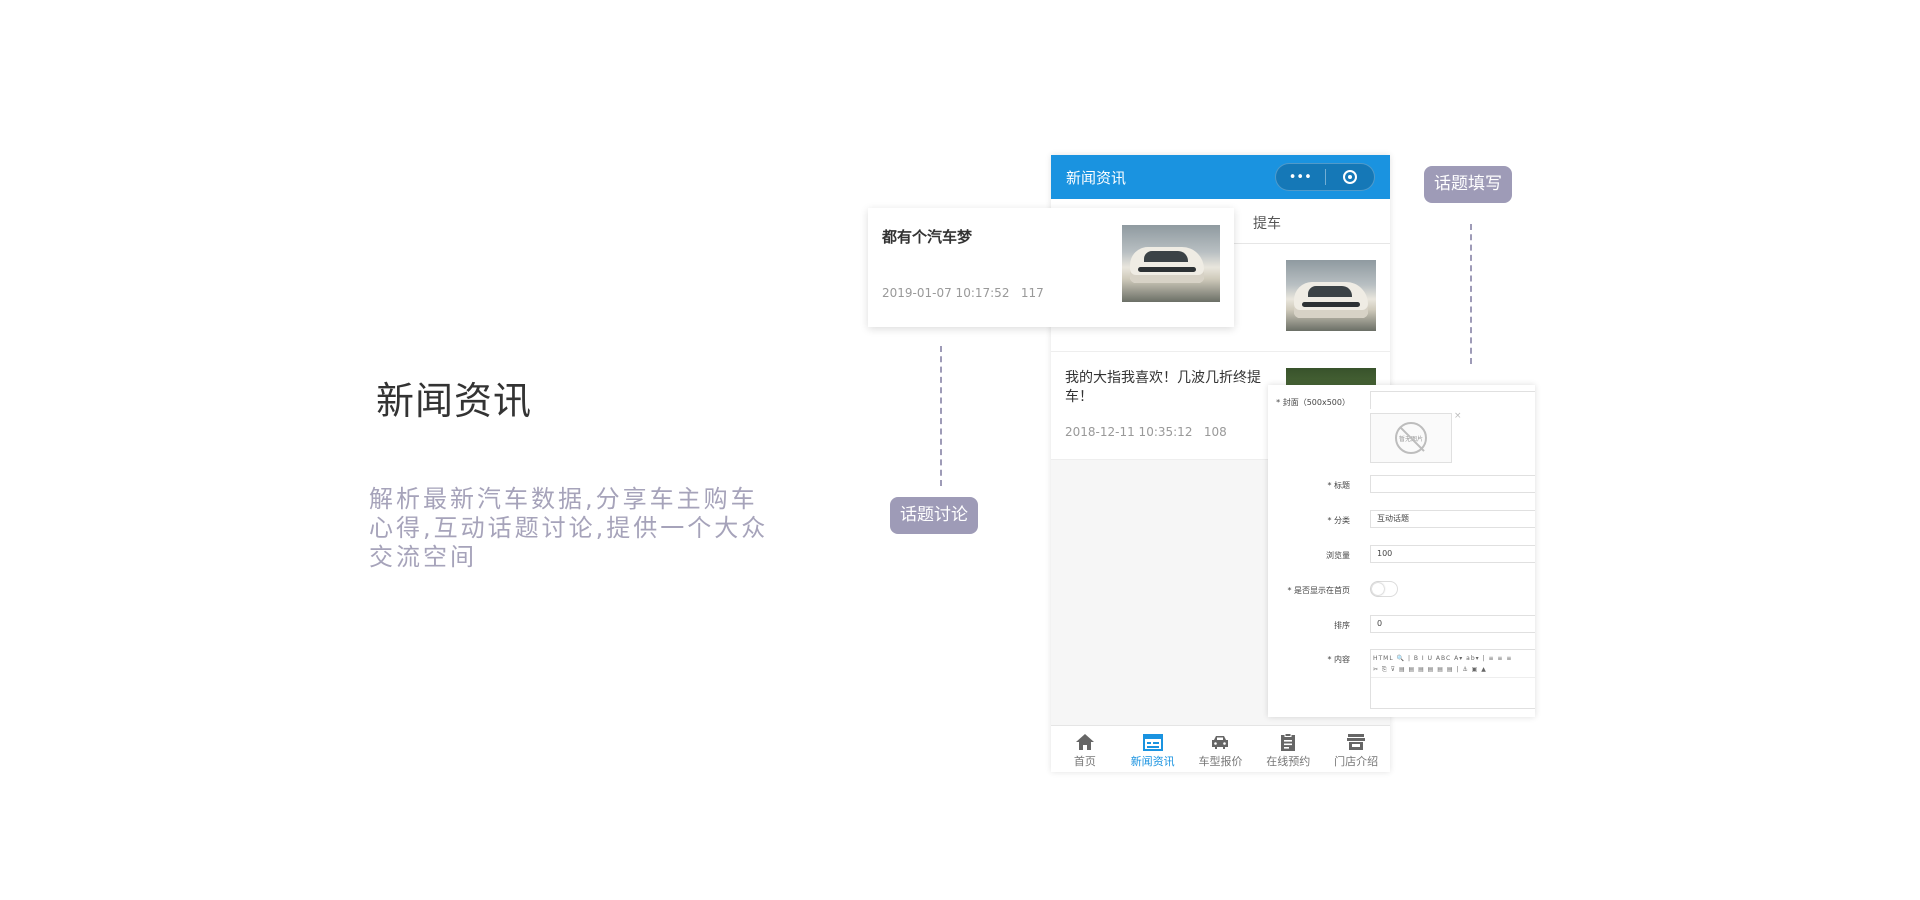  I want to click on cover-label: * 封面（500x500）, so click(1313, 402).